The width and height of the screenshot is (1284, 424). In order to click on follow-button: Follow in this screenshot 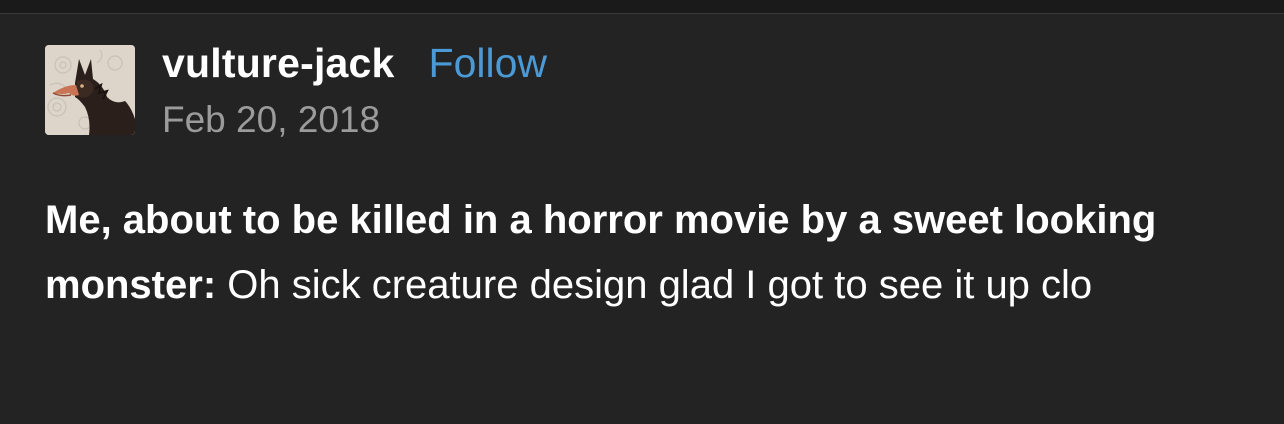, I will do `click(488, 63)`.